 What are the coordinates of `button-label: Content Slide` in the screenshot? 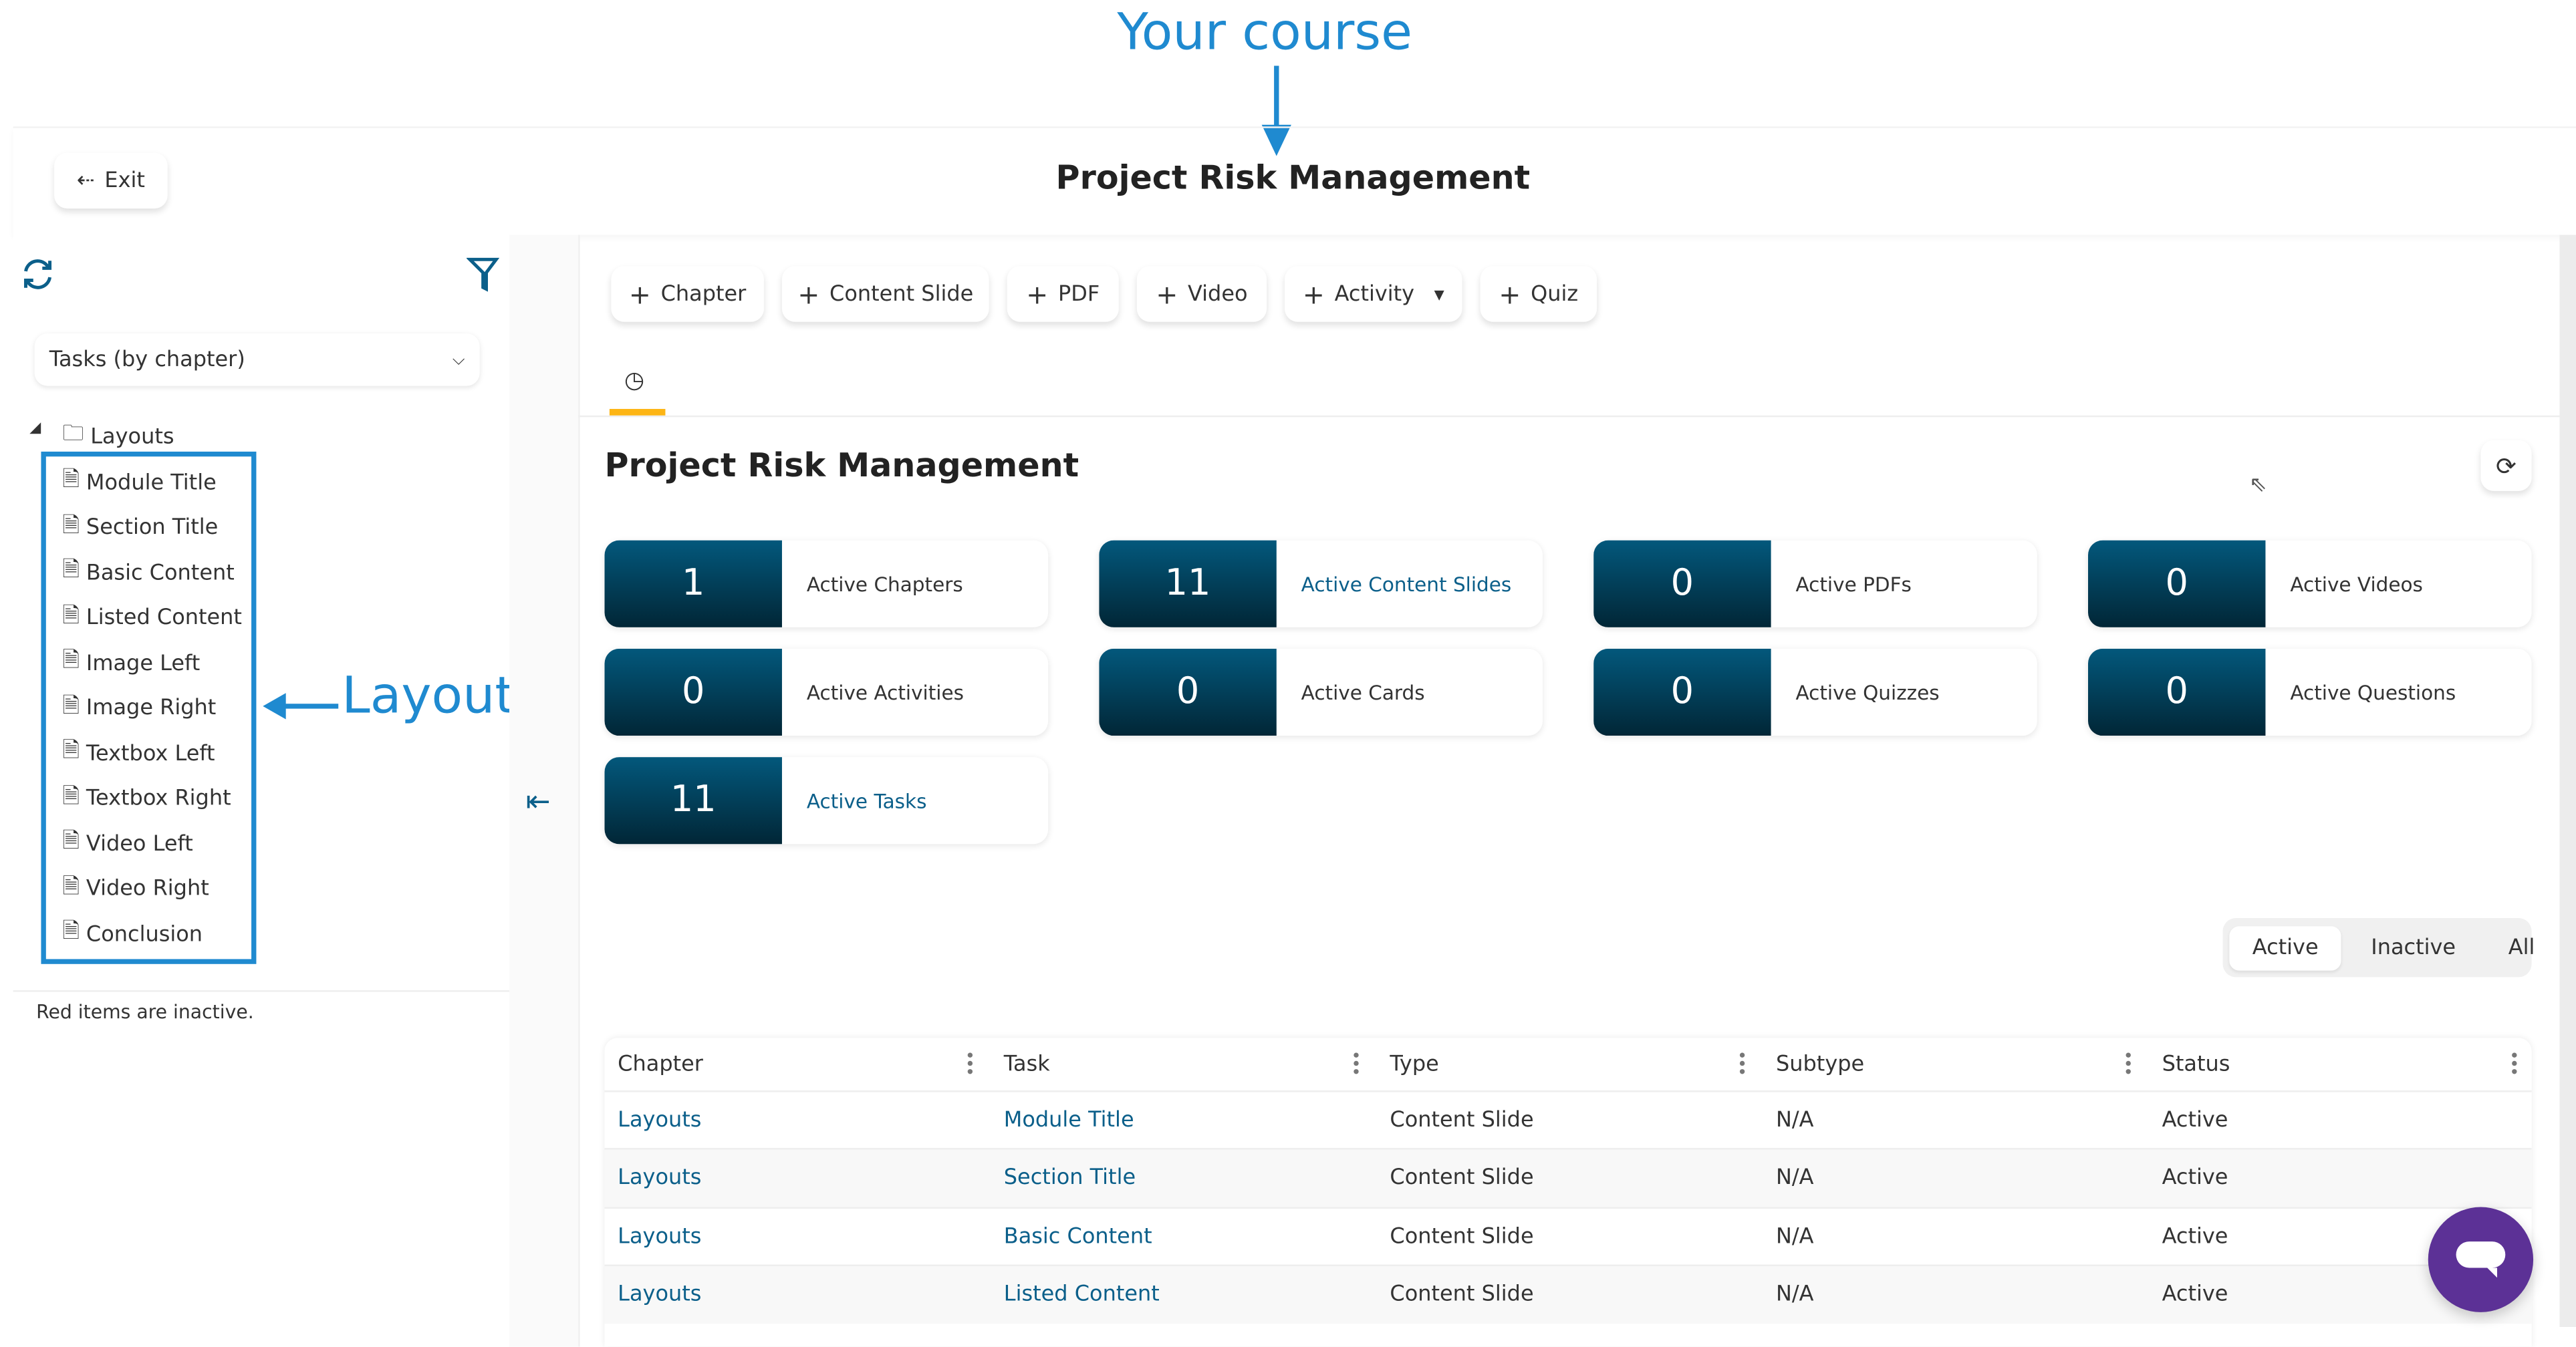 It's located at (901, 294).